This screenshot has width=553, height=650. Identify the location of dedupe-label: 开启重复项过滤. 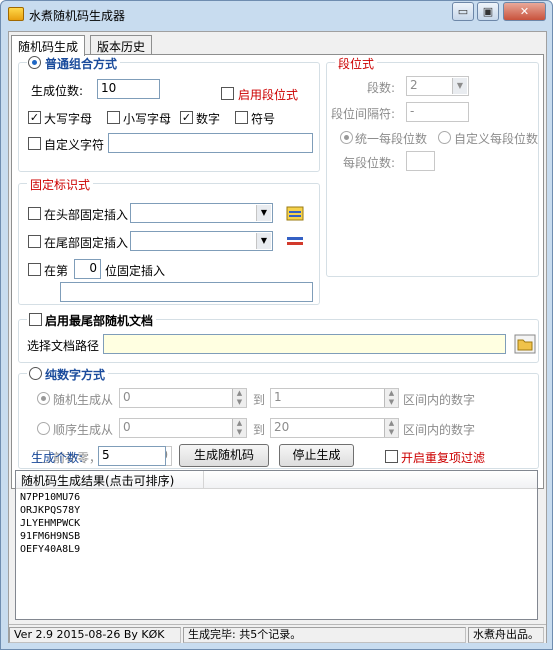
(443, 458).